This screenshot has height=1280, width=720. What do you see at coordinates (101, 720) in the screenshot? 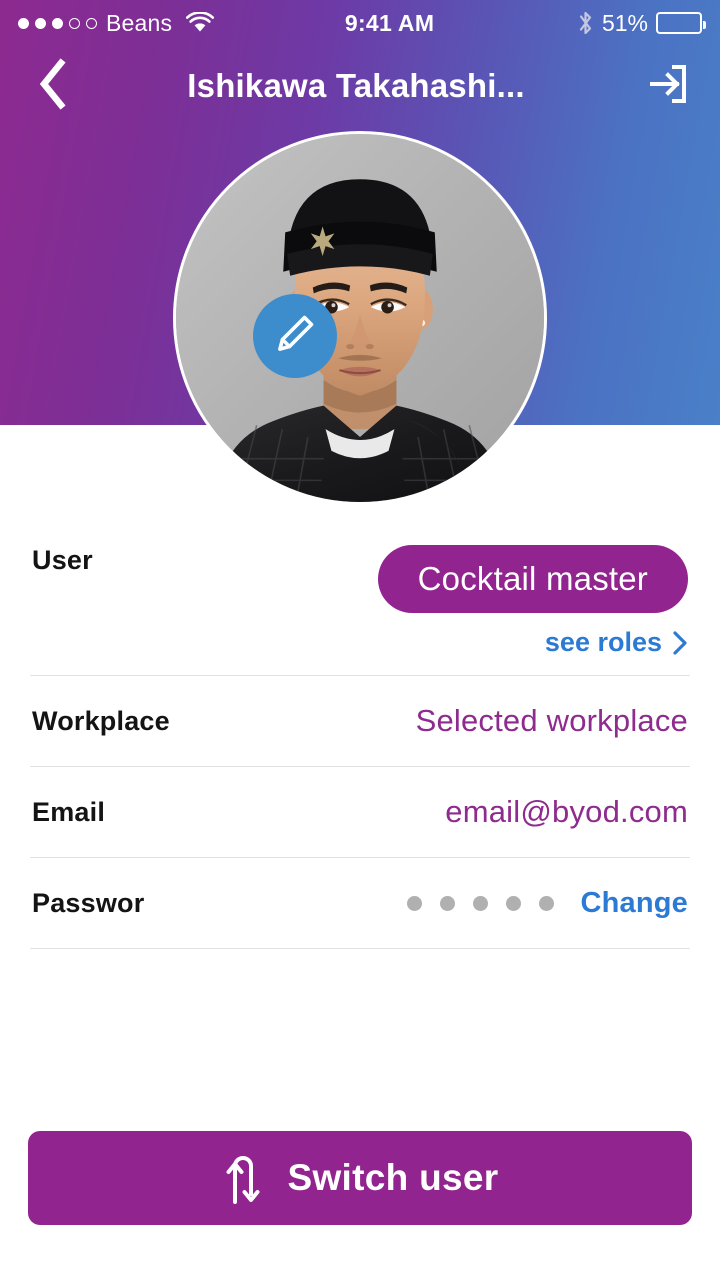
I see `workplace-label: Workplace` at bounding box center [101, 720].